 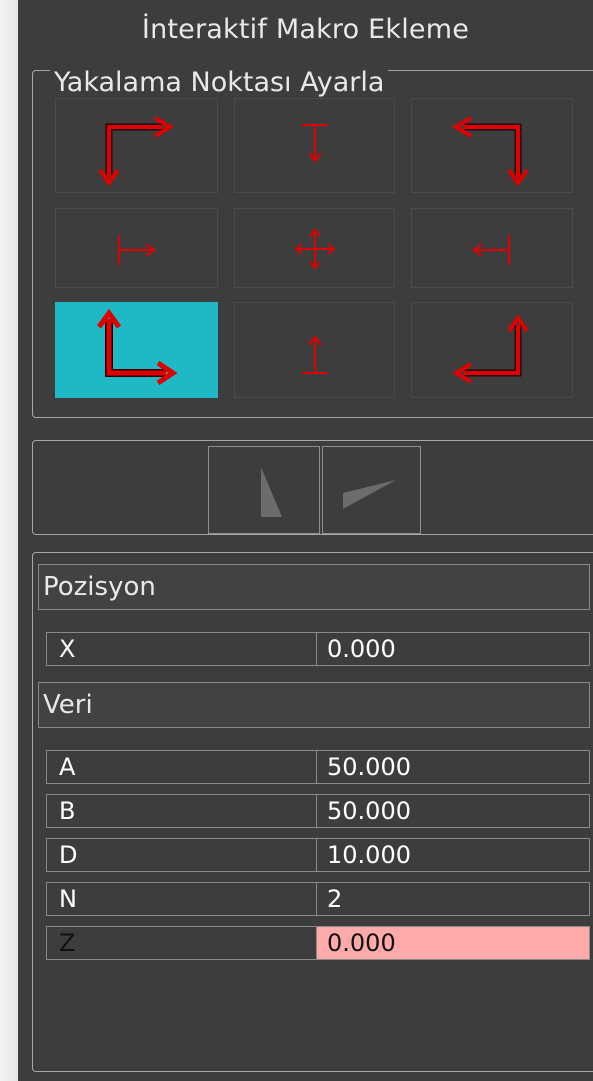 I want to click on position-section-header: Pozisyon, so click(x=314, y=587).